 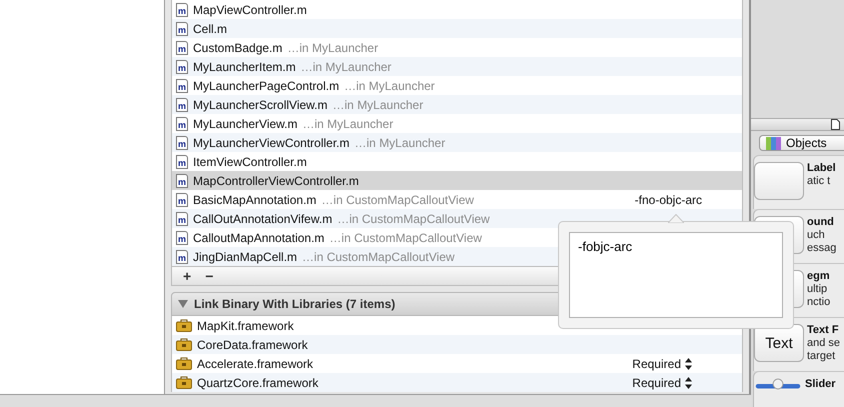 I want to click on library-name: QuartzCore.framework, so click(x=257, y=383).